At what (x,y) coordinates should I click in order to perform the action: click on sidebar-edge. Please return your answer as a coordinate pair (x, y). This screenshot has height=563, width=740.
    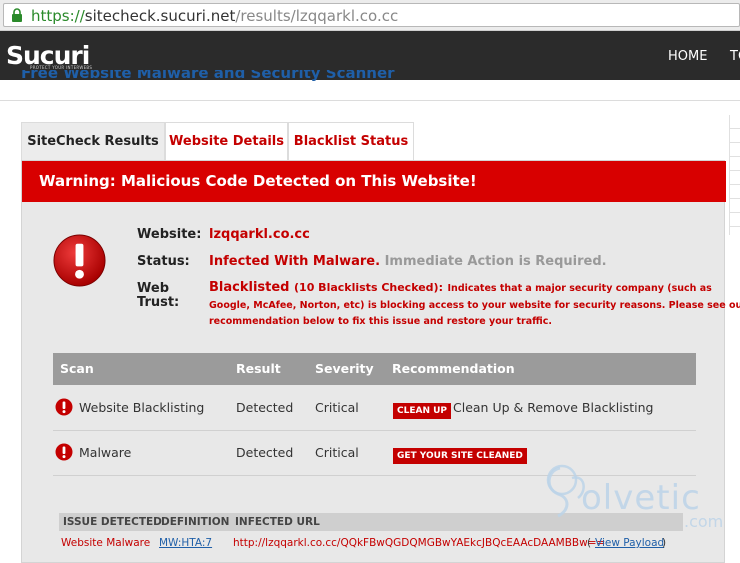
    Looking at the image, I should click on (734, 175).